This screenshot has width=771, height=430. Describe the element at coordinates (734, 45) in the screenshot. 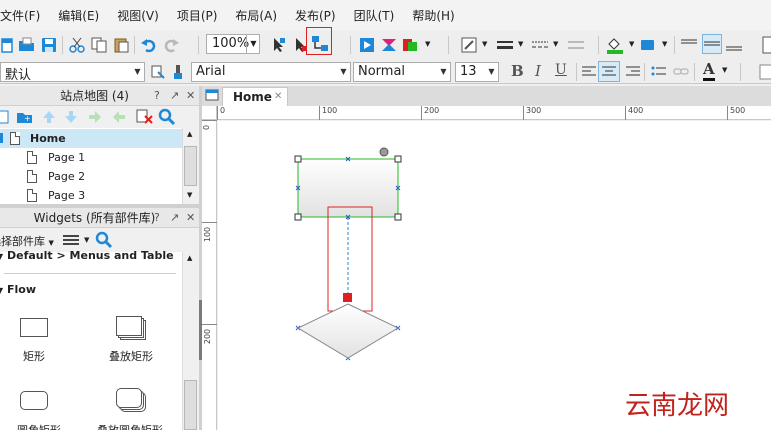

I see `align-bottom-icon` at that location.